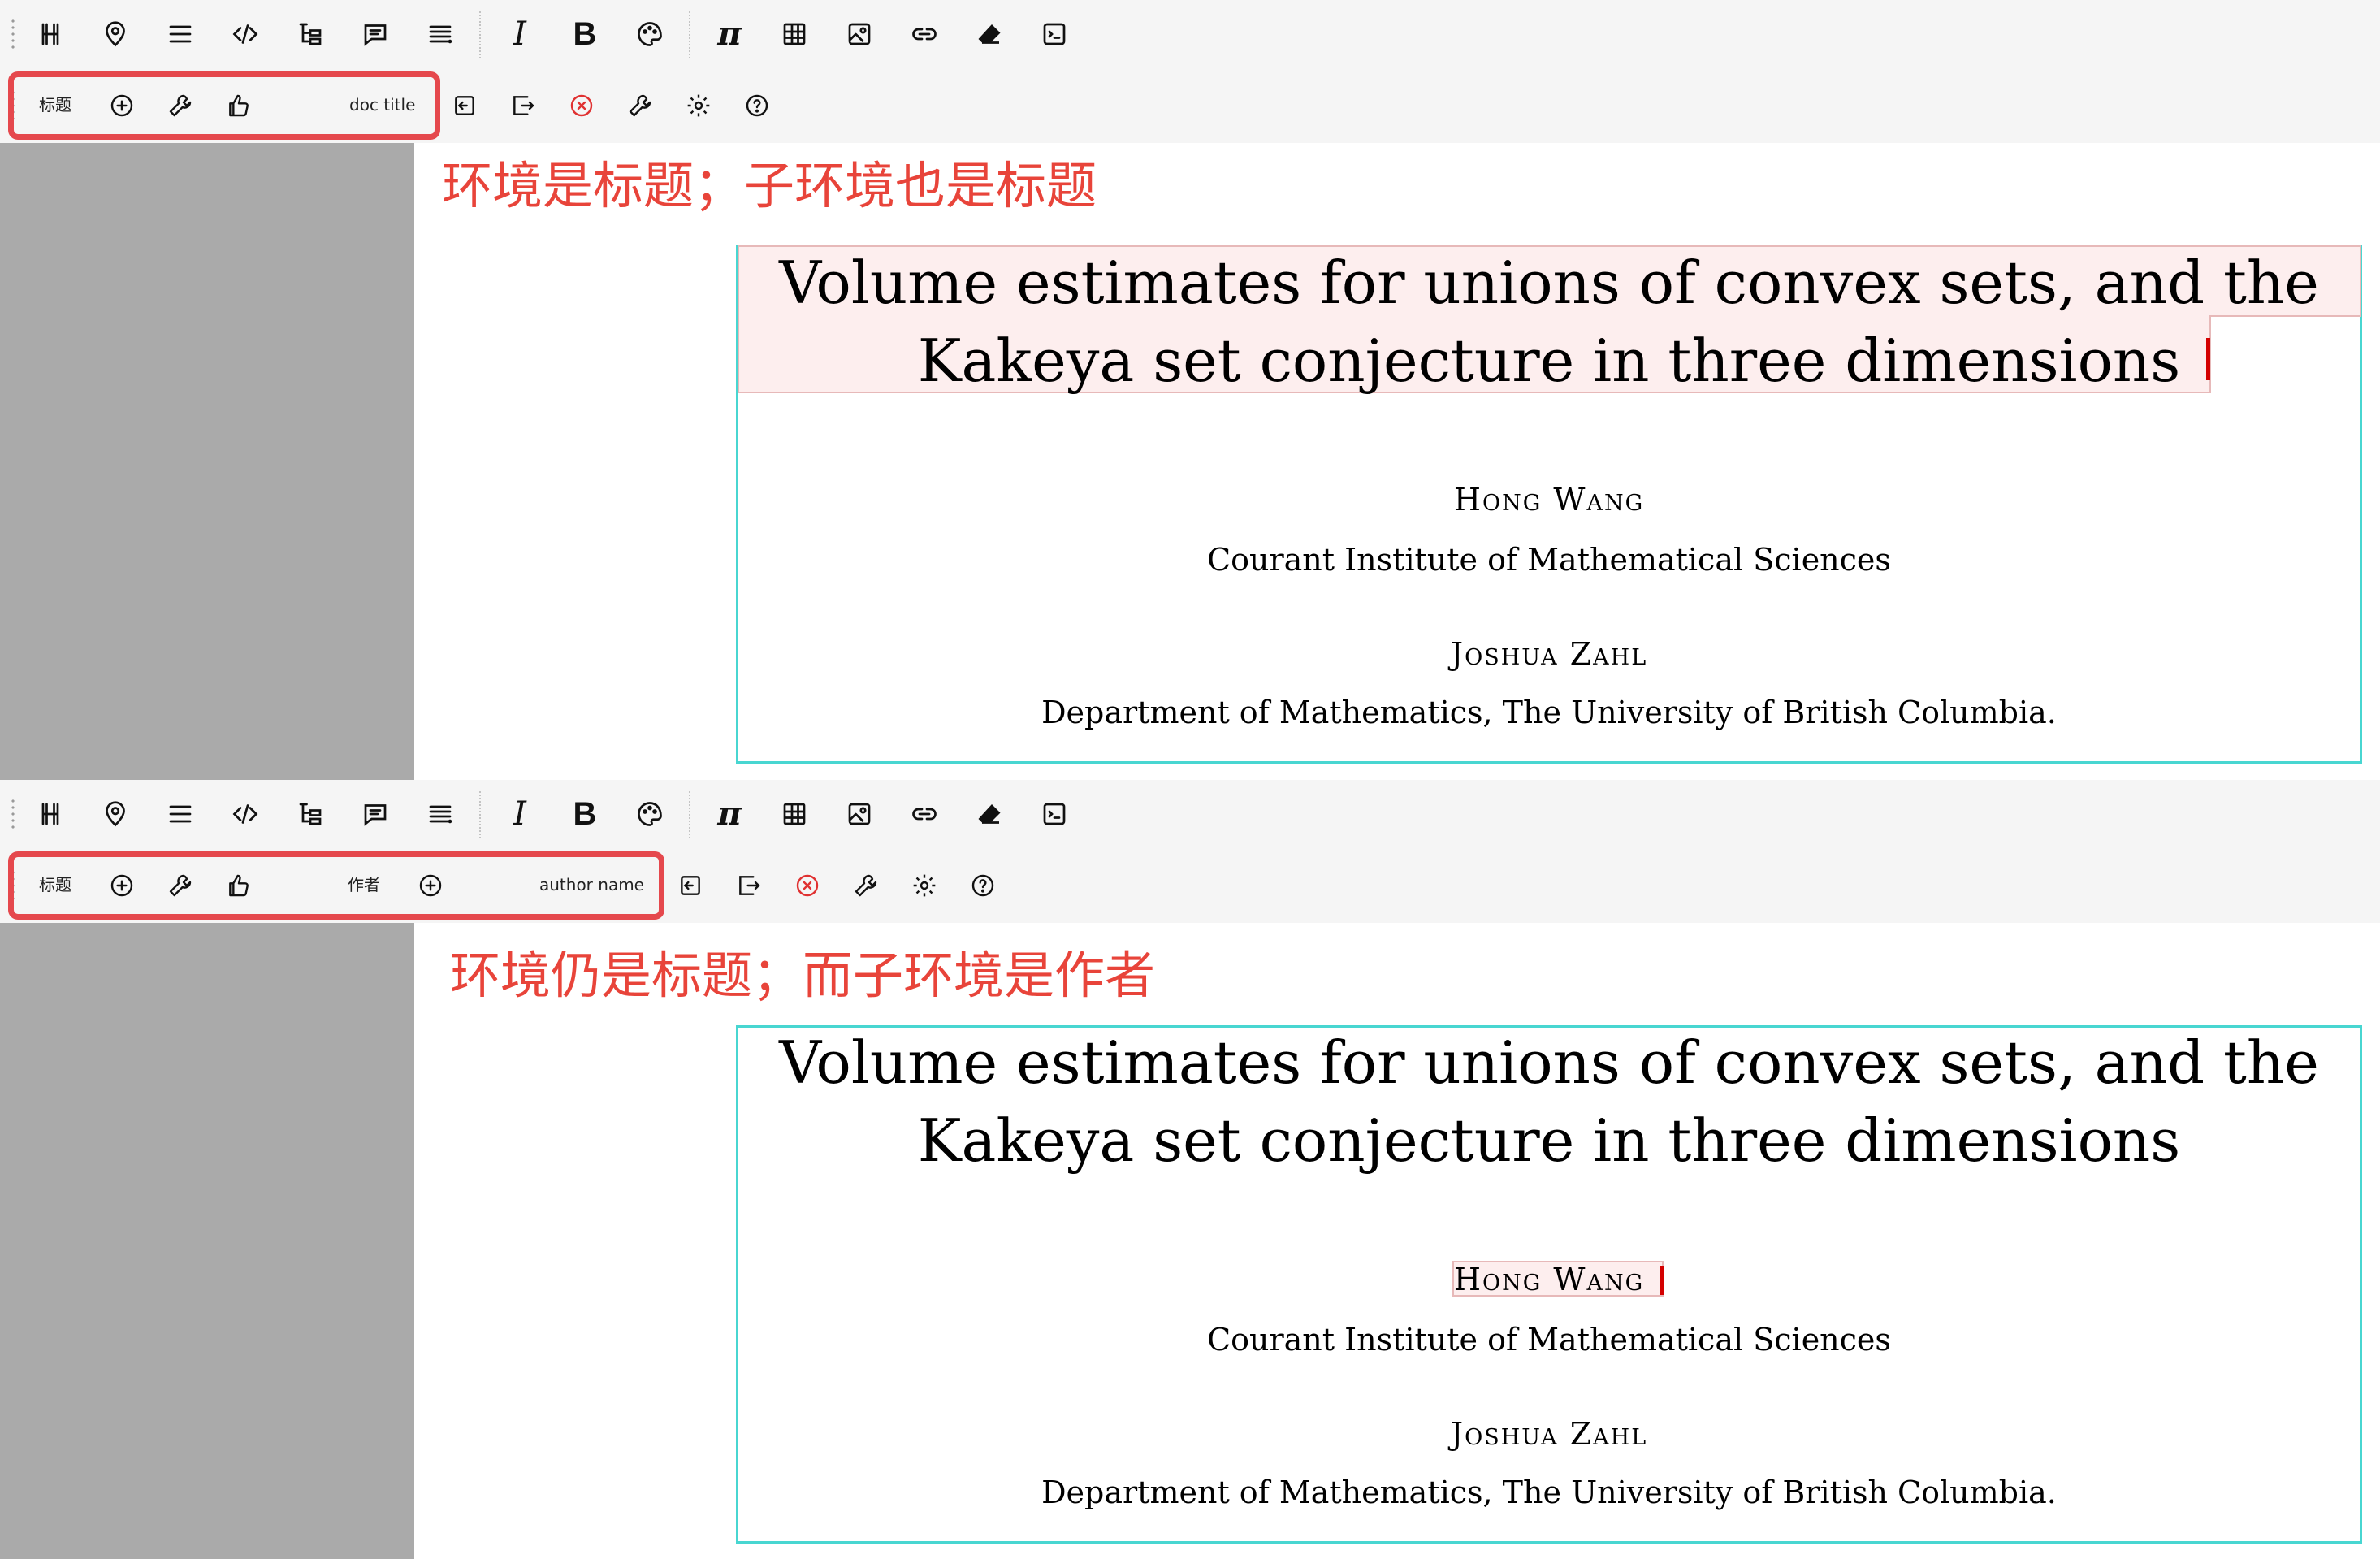 This screenshot has height=1559, width=2380. Describe the element at coordinates (1190, 106) in the screenshot. I see `environment-bar: 标题 doc title` at that location.